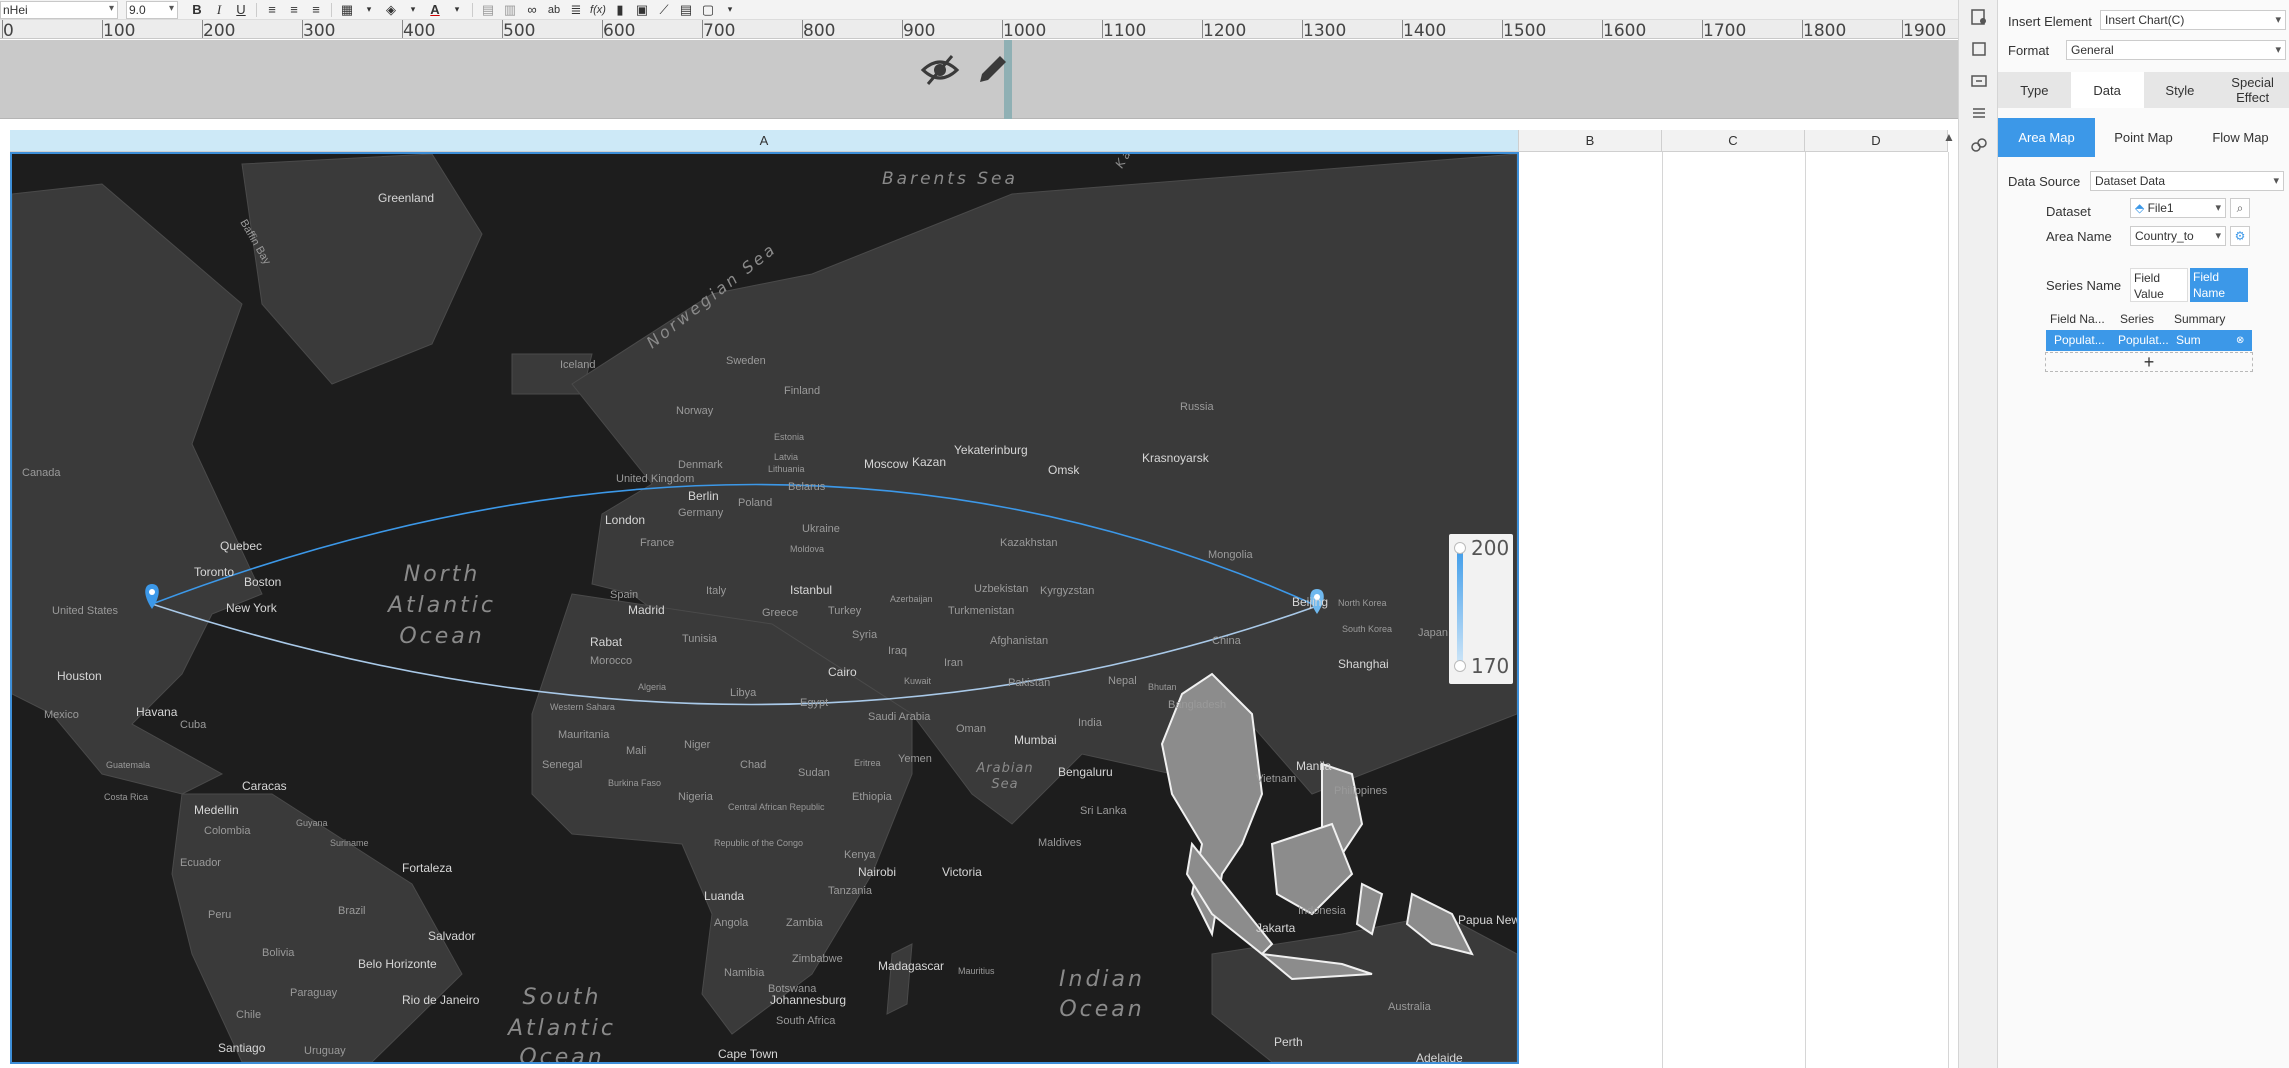  Describe the element at coordinates (992, 70) in the screenshot. I see `pencil-icon` at that location.